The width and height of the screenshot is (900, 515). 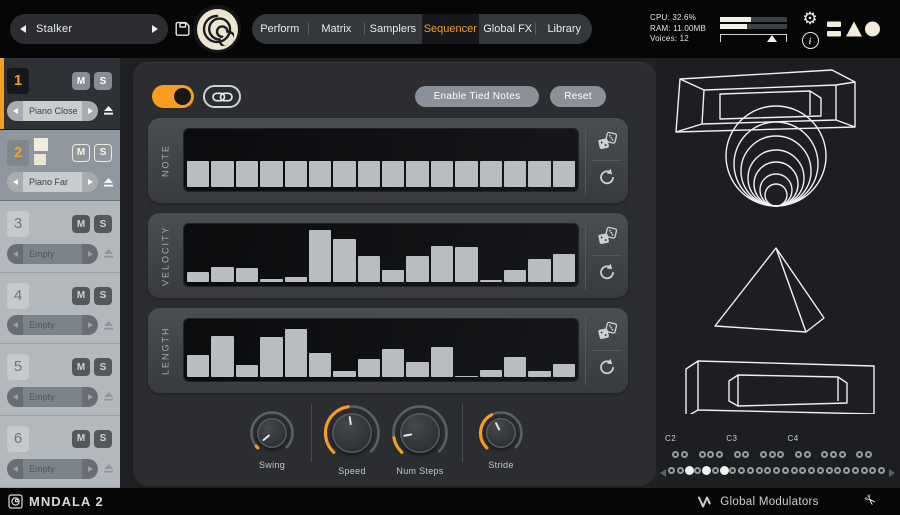 What do you see at coordinates (272, 440) in the screenshot?
I see `knob-swing: Swing` at bounding box center [272, 440].